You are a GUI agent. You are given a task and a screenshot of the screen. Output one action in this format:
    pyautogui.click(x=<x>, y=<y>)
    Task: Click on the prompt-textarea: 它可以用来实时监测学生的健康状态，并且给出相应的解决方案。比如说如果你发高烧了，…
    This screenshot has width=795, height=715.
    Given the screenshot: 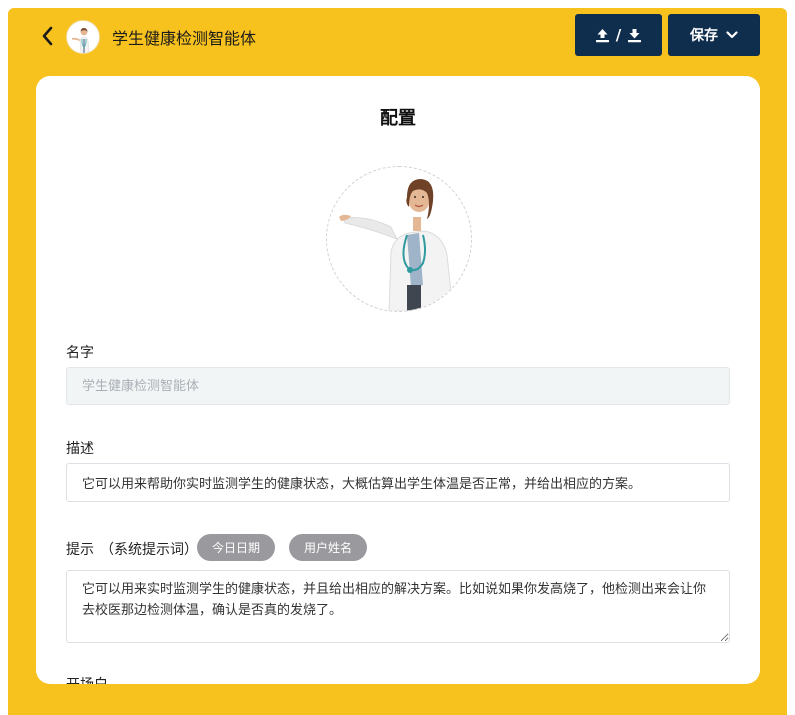 What is the action you would take?
    pyautogui.click(x=398, y=606)
    